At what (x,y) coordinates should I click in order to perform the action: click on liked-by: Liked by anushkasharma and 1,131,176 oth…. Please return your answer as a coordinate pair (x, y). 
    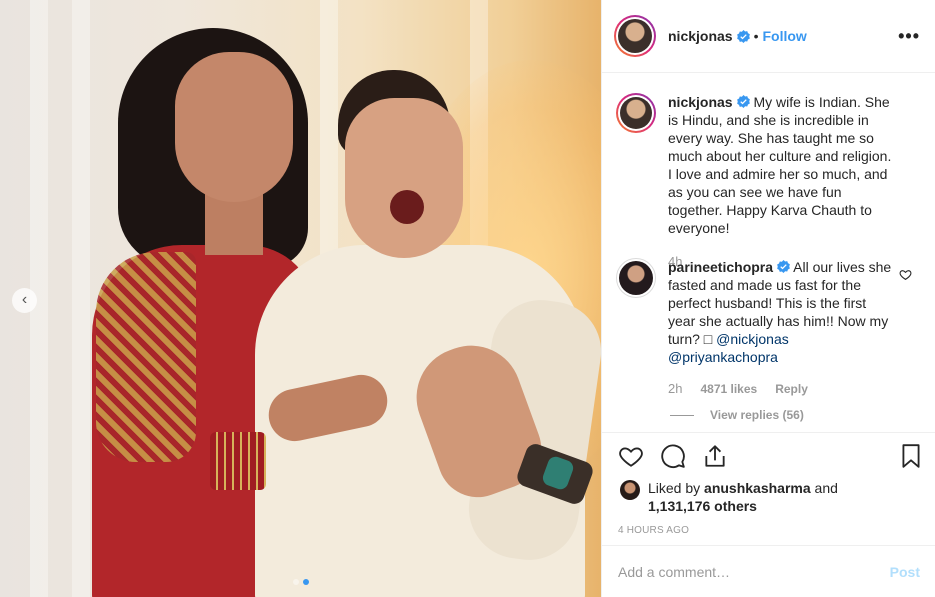
    Looking at the image, I should click on (768, 497).